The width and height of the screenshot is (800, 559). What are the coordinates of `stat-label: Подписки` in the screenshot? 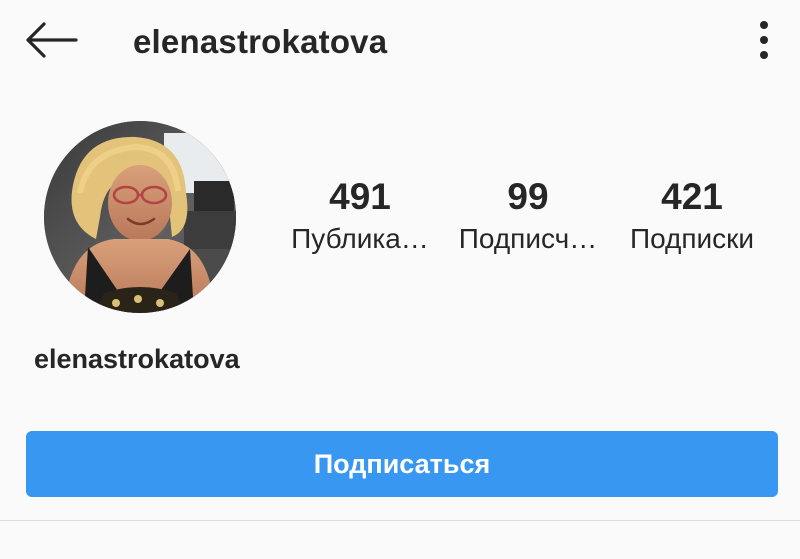 It's located at (692, 238).